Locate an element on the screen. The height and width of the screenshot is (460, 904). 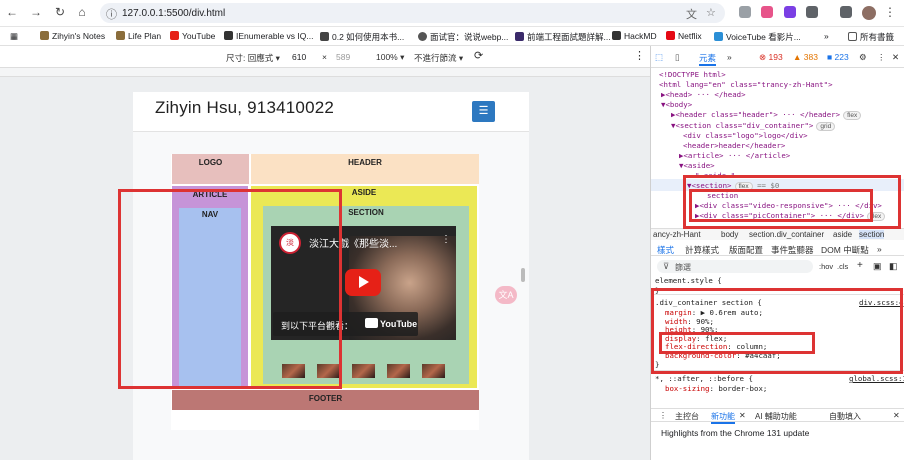
layout-badge: grid is located at coordinates (826, 126).